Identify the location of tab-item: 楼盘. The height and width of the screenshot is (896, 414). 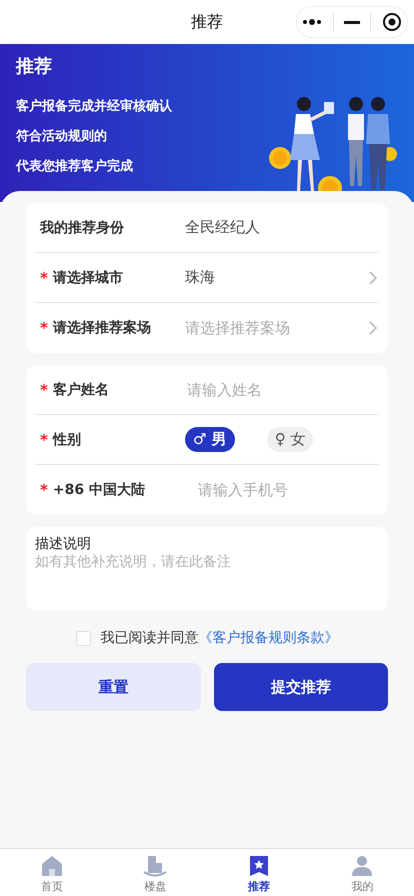
(155, 872).